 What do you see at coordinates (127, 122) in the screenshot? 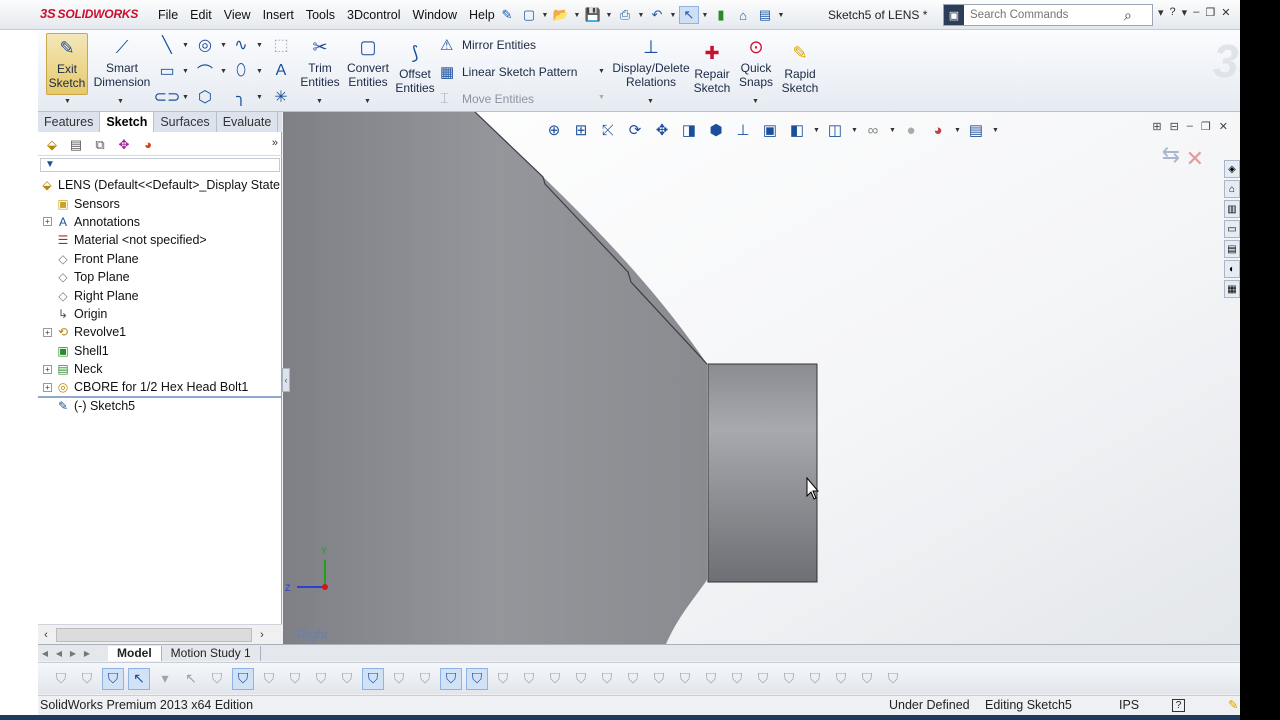
I see `tab-sketch: Sketch` at bounding box center [127, 122].